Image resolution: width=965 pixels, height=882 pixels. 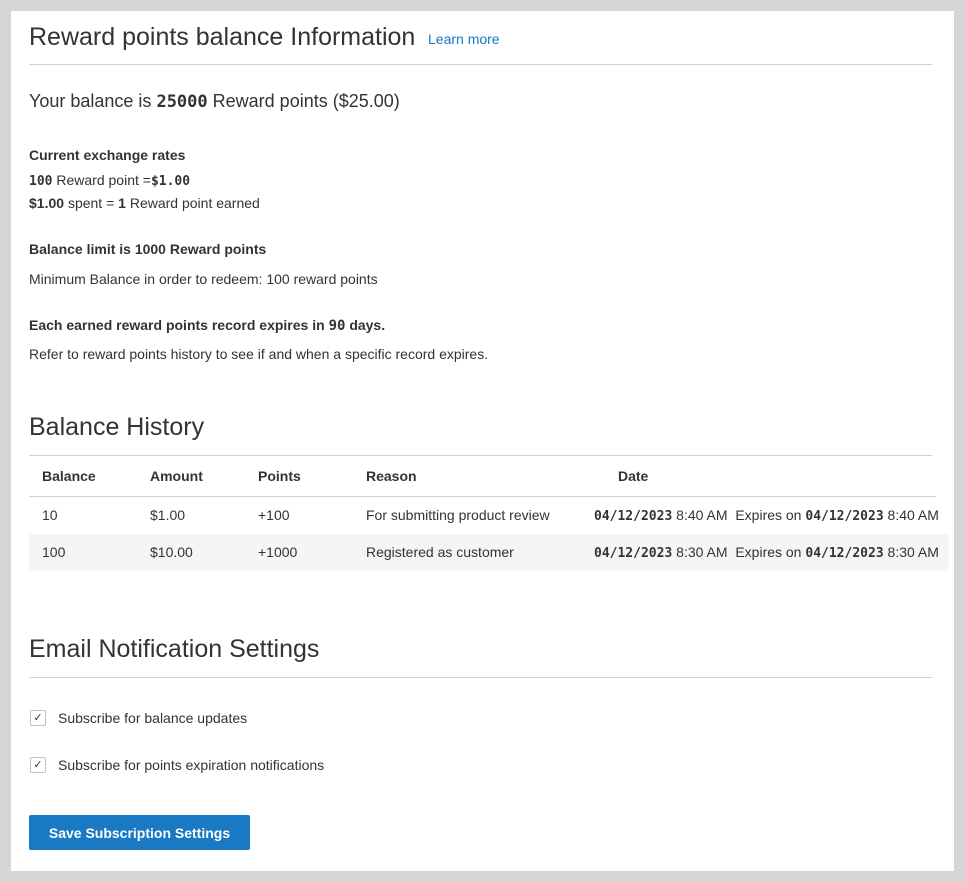 I want to click on expiration-notifications-checkbox: ✓, so click(x=38, y=765).